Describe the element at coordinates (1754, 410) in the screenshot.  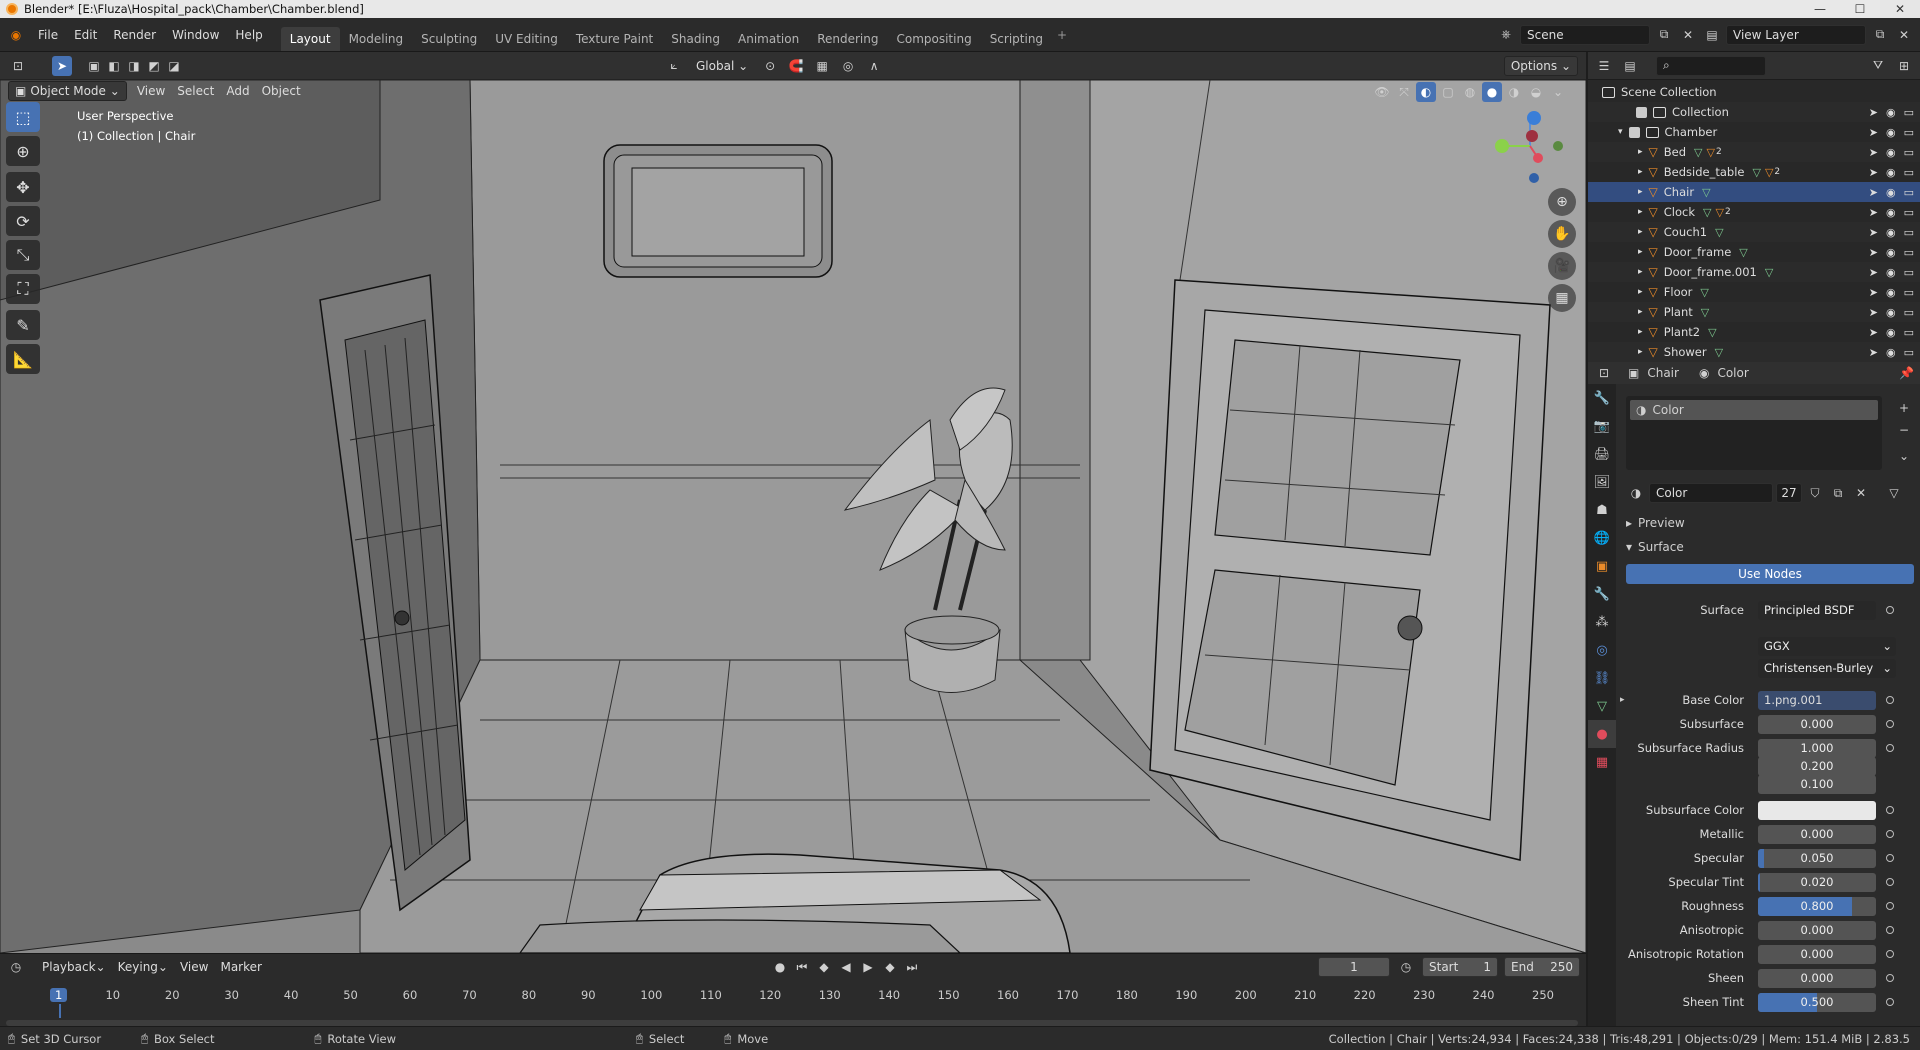
I see `material-slot-item: ◑ Color` at that location.